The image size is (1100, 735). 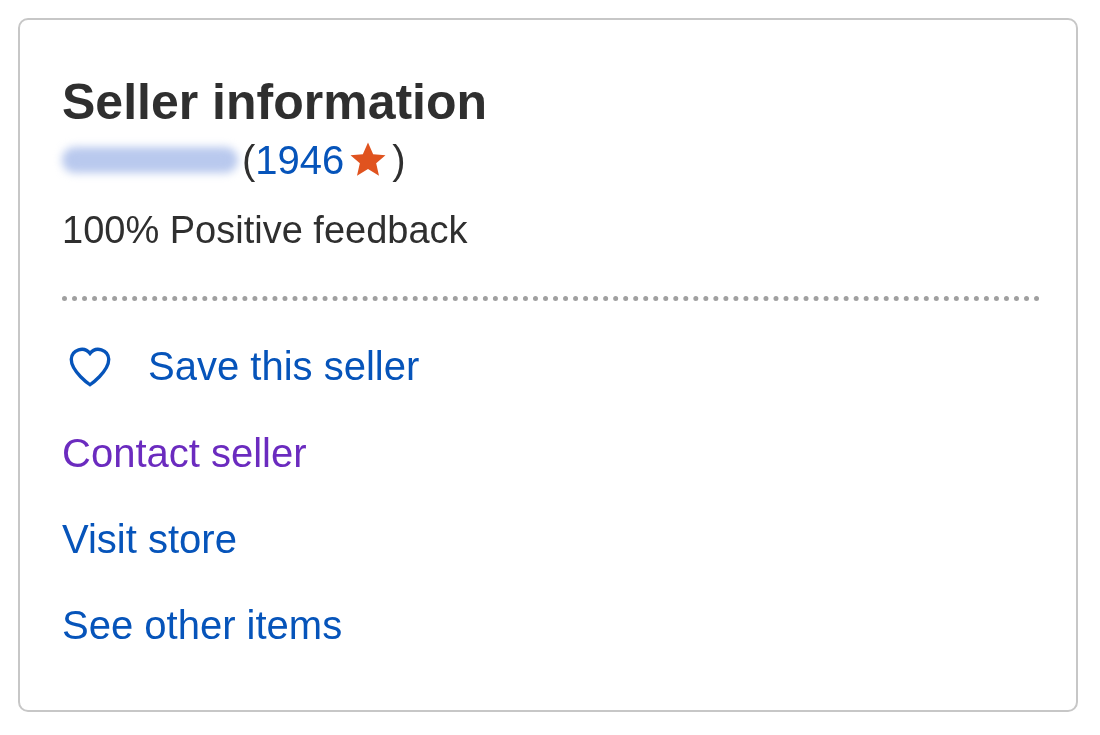 I want to click on seller-link: Contact seller, so click(x=184, y=453).